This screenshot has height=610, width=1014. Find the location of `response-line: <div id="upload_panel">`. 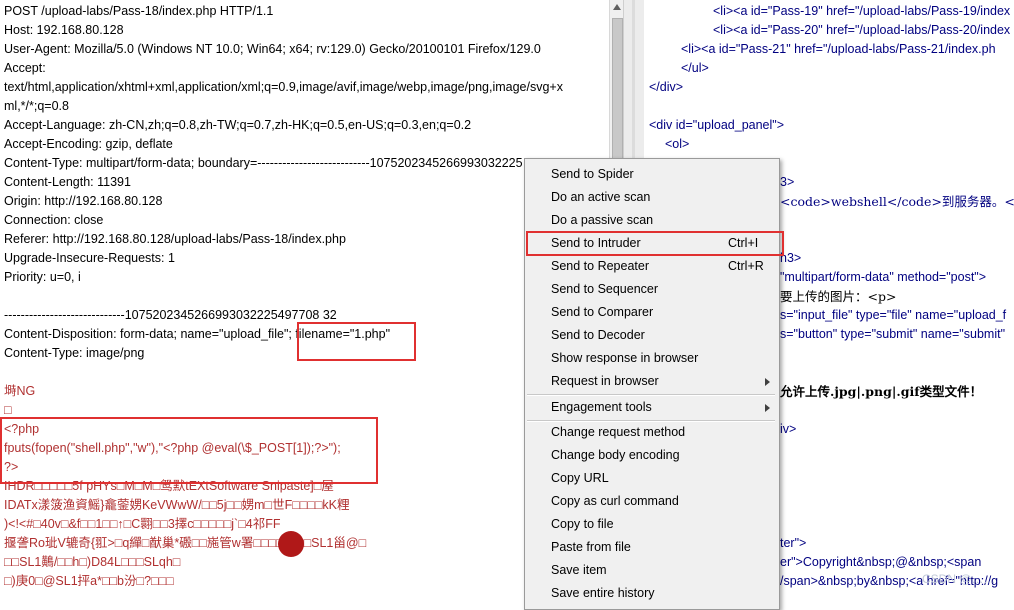

response-line: <div id="upload_panel"> is located at coordinates (717, 125).